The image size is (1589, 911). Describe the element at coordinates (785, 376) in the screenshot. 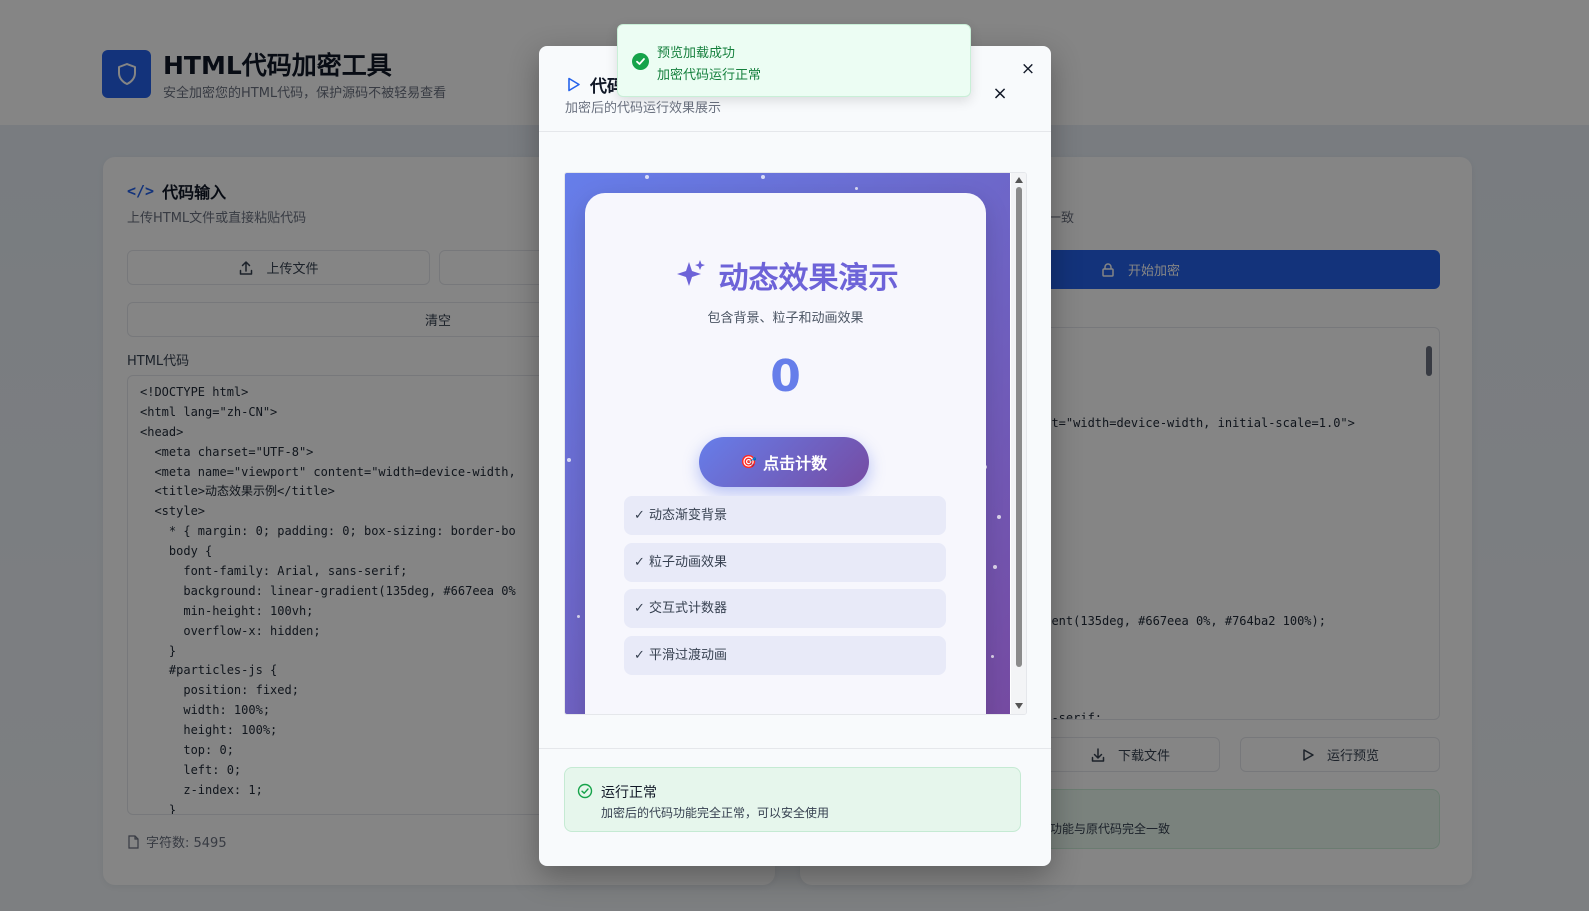

I see `demo-counter: 0` at that location.